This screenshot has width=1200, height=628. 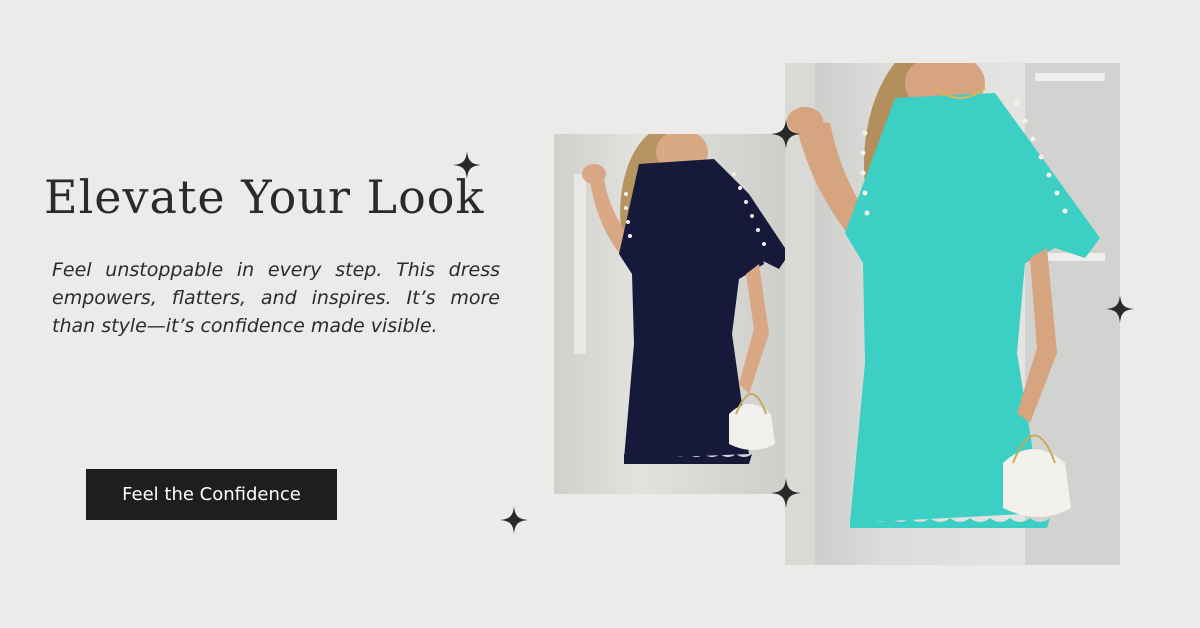 I want to click on feel-the-confidence-button: Feel the Confidence, so click(x=211, y=494).